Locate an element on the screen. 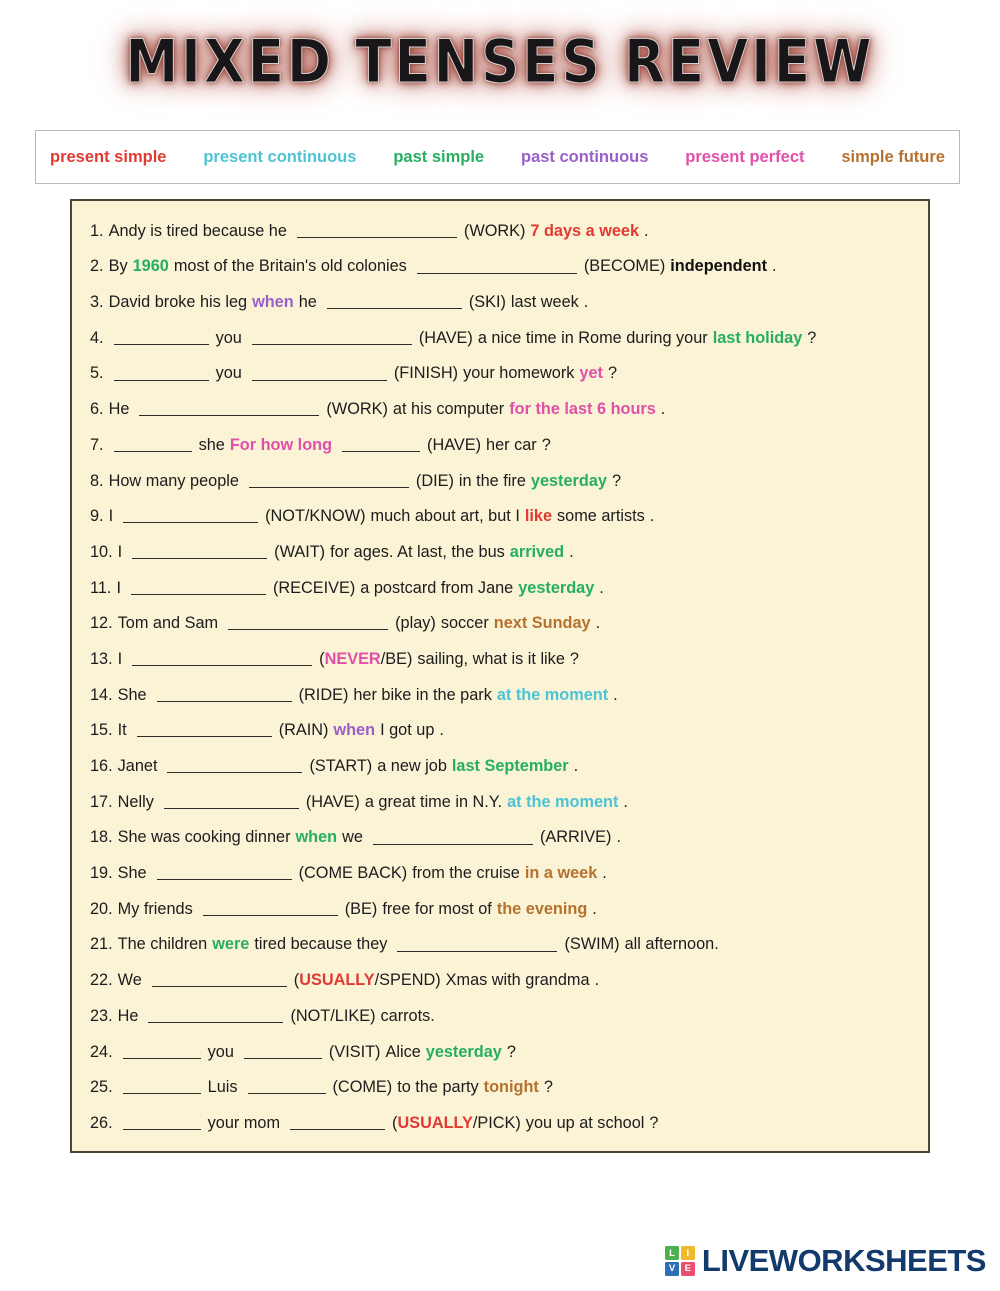 The height and width of the screenshot is (1291, 1000). sentence-text: you is located at coordinates (228, 373).